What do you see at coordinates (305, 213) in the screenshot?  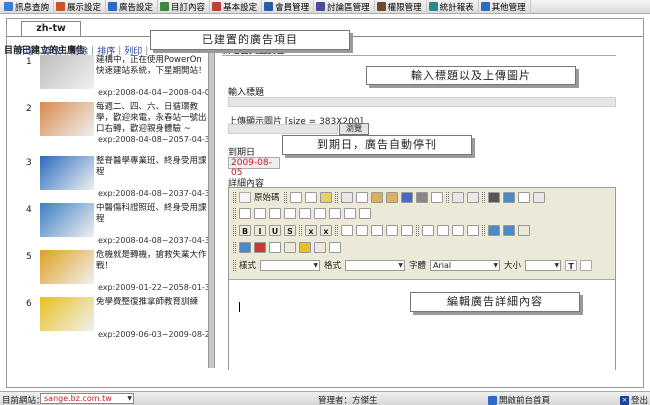 I see `textarea-icon` at bounding box center [305, 213].